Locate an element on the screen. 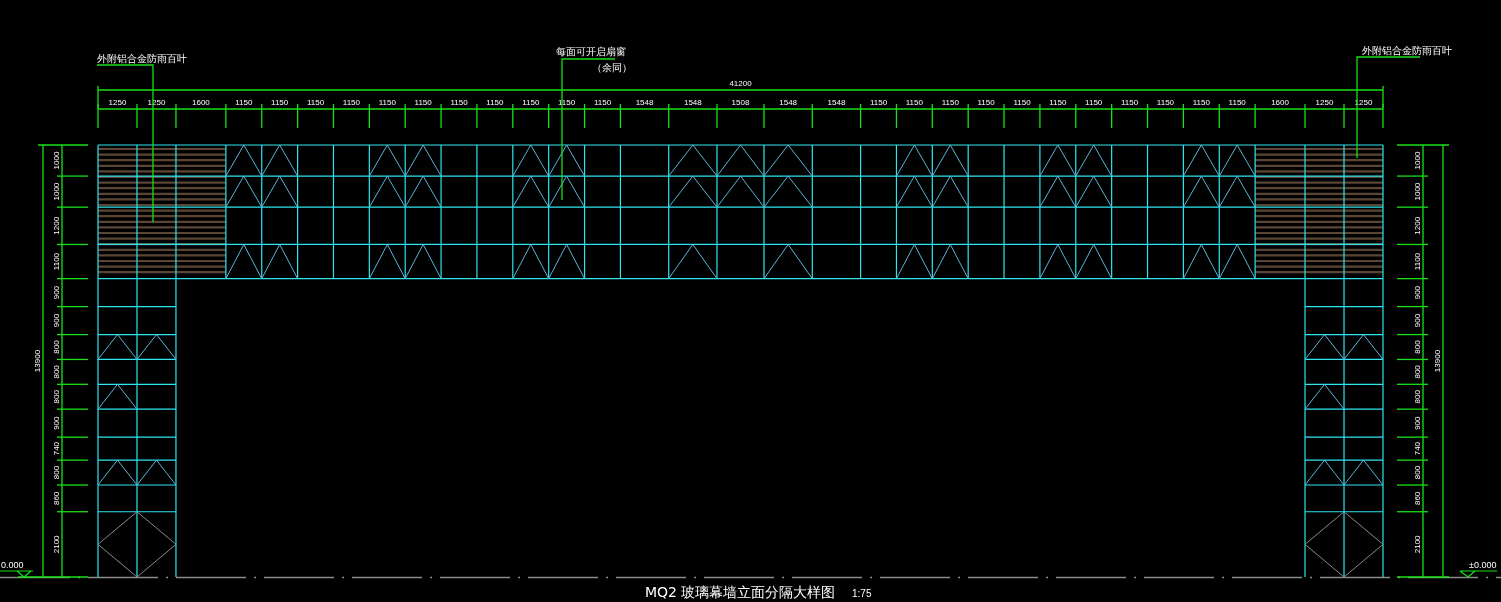 This screenshot has height=602, width=1501. level-text: 0.000 is located at coordinates (12, 565).